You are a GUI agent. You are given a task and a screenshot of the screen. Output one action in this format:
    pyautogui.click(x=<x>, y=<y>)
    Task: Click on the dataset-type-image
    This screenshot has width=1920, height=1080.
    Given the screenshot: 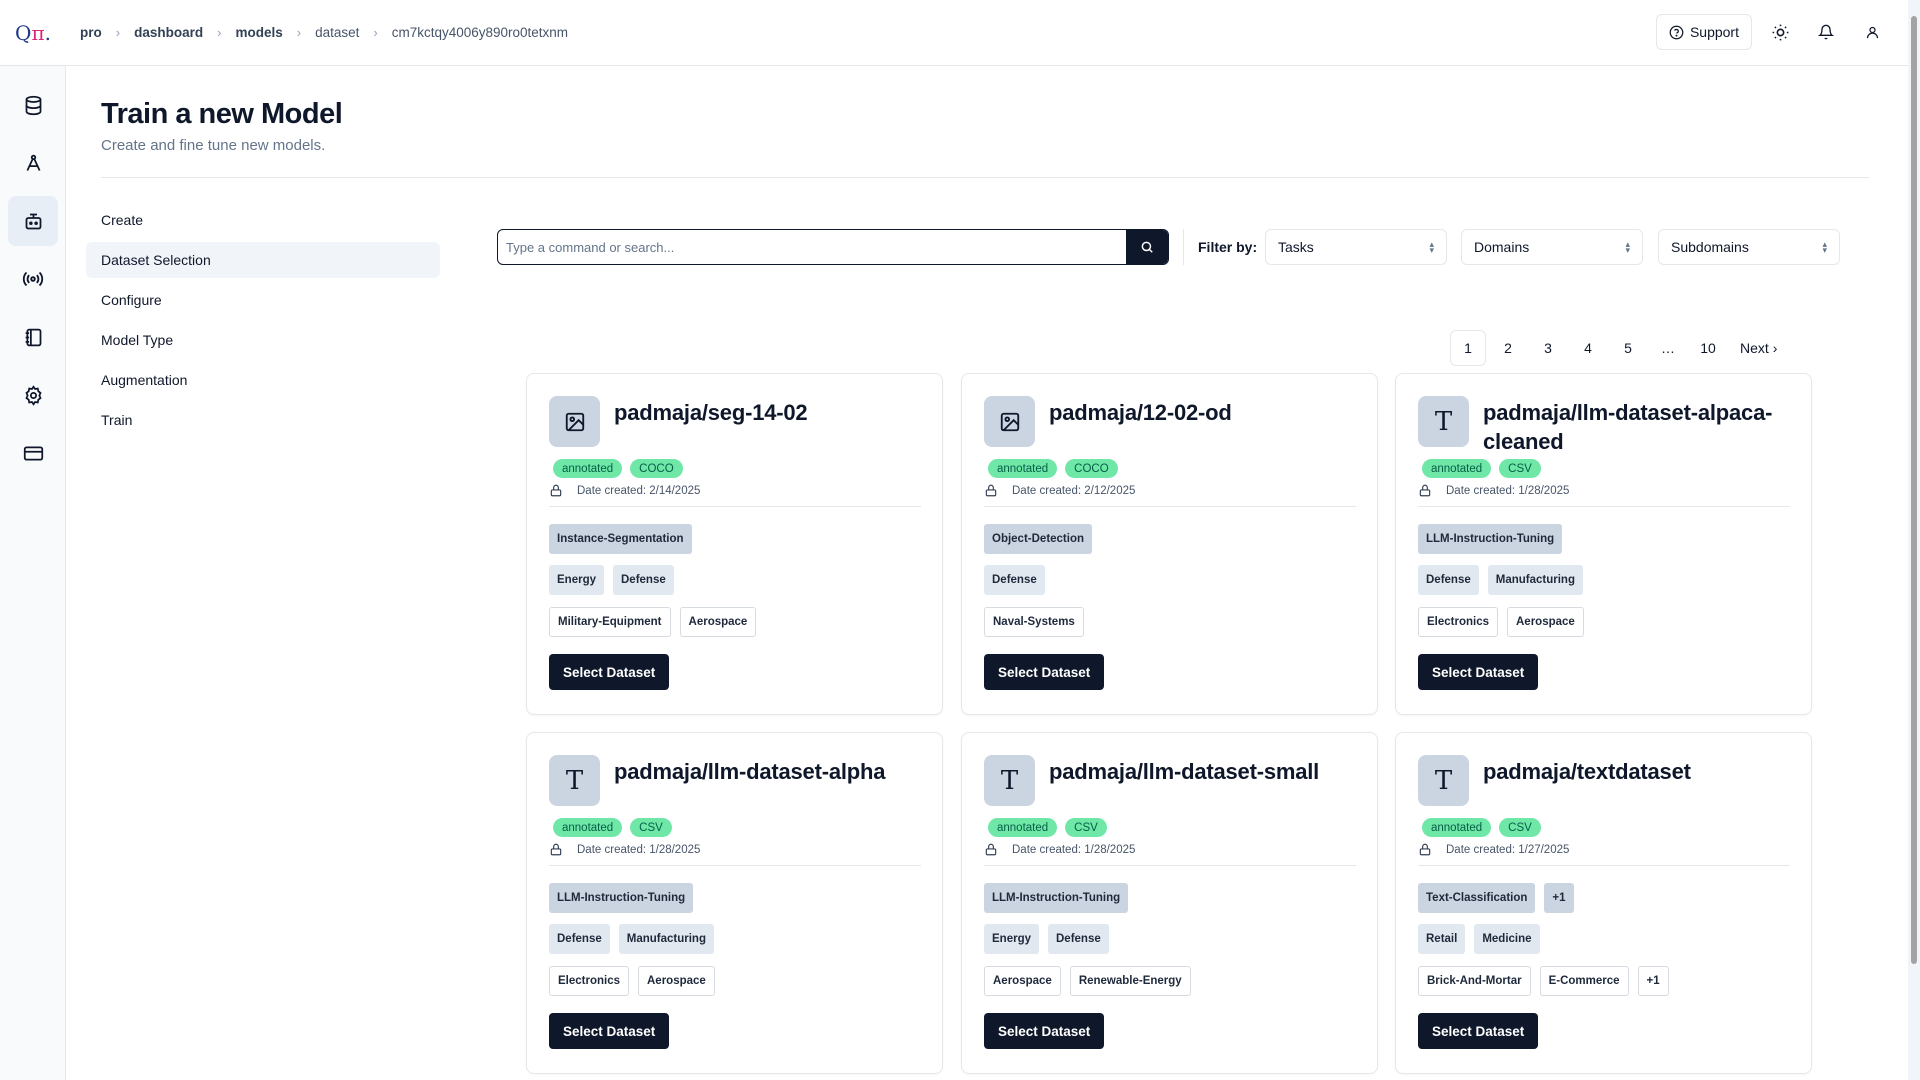 What is the action you would take?
    pyautogui.click(x=574, y=421)
    